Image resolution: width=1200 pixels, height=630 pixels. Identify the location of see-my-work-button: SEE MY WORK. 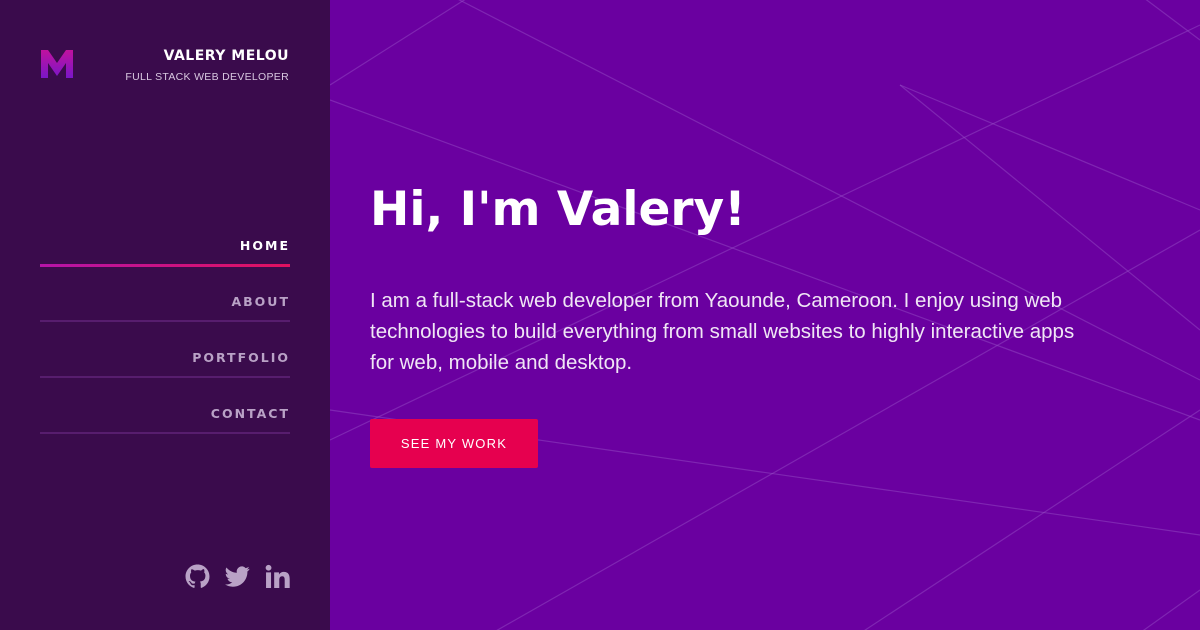
(454, 443).